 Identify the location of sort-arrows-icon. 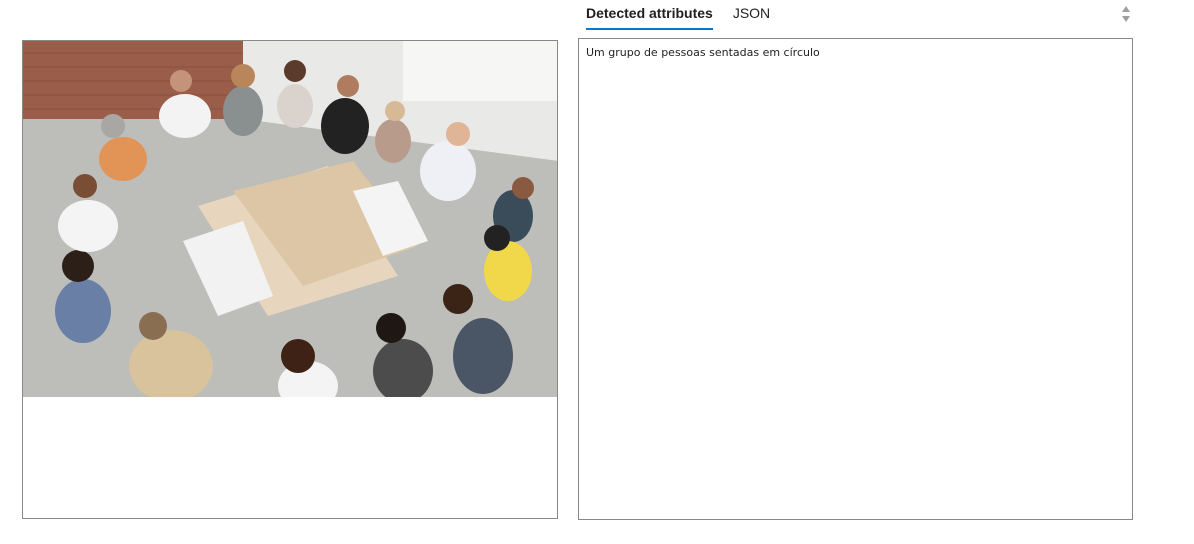
(1126, 14).